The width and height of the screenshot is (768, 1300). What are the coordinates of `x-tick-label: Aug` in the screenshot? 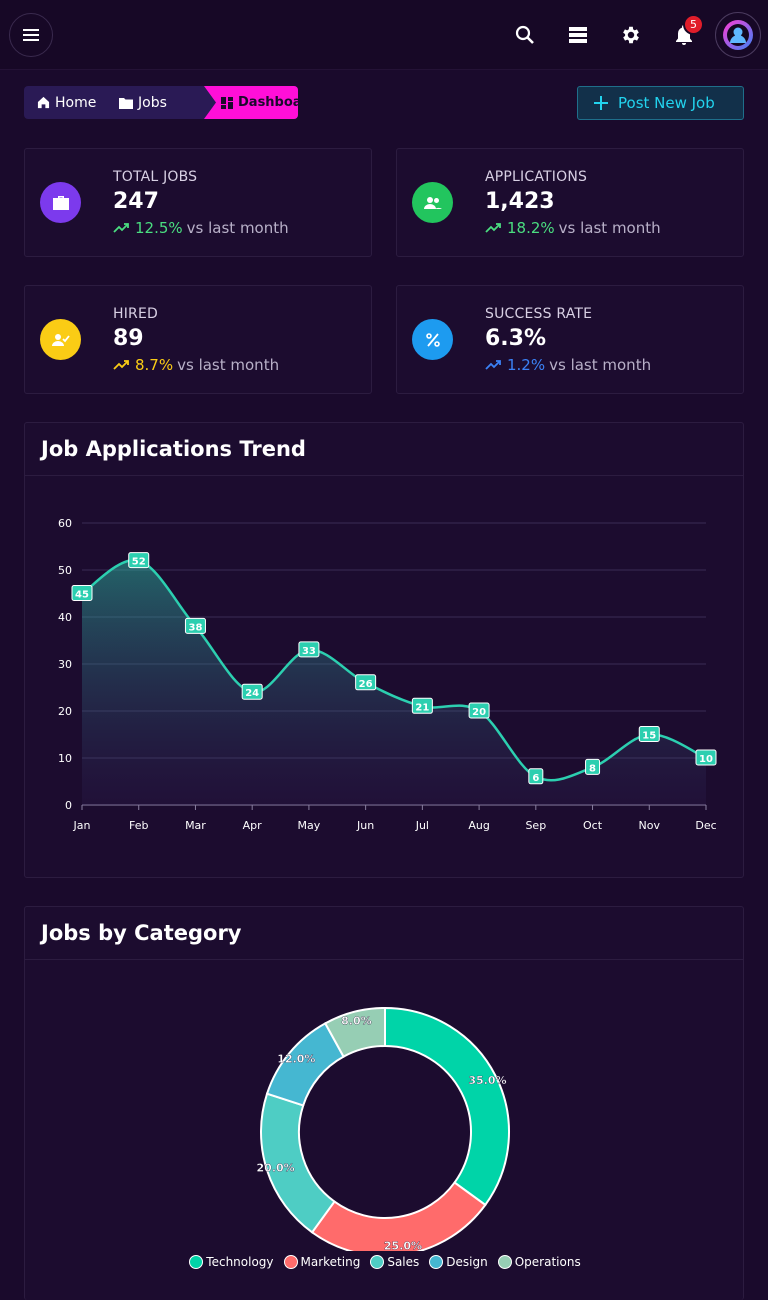 It's located at (478, 825).